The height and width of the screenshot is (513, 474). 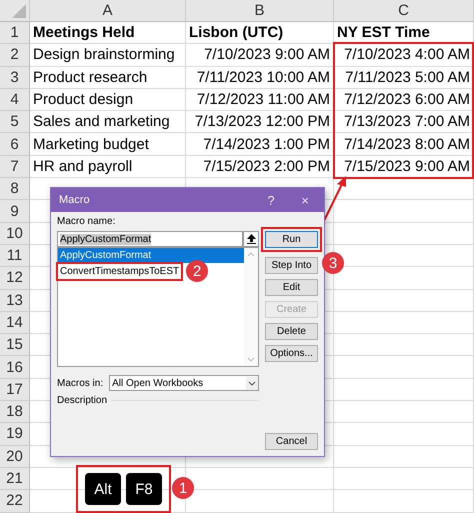 What do you see at coordinates (120, 271) in the screenshot?
I see `macro-list-item: ConvertTimestampsToEST` at bounding box center [120, 271].